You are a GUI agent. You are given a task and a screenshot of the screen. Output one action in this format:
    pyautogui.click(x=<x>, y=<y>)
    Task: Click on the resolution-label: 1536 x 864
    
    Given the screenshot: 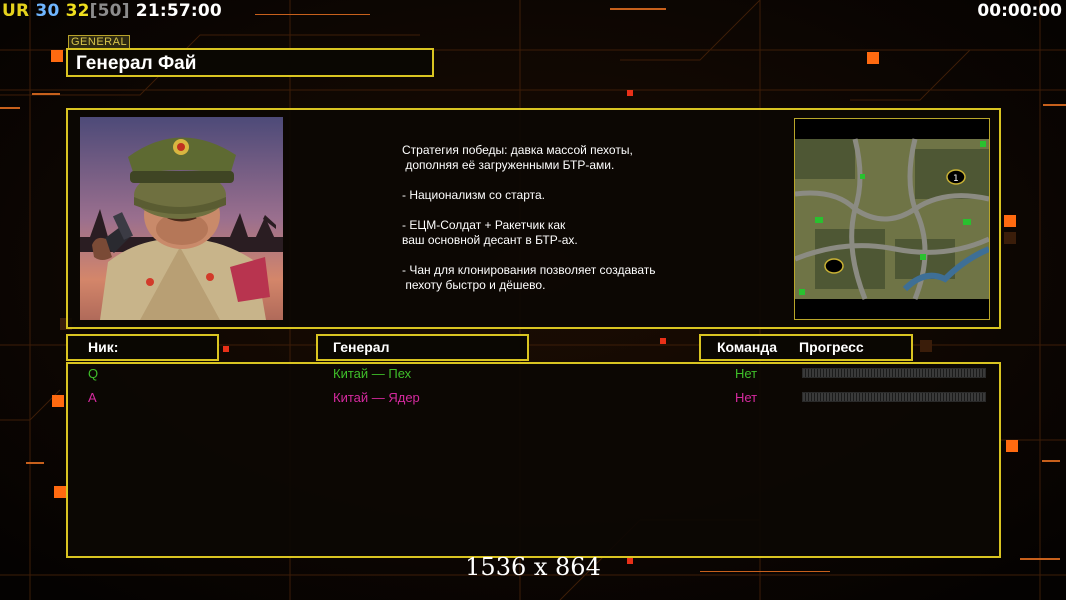 What is the action you would take?
    pyautogui.click(x=533, y=567)
    